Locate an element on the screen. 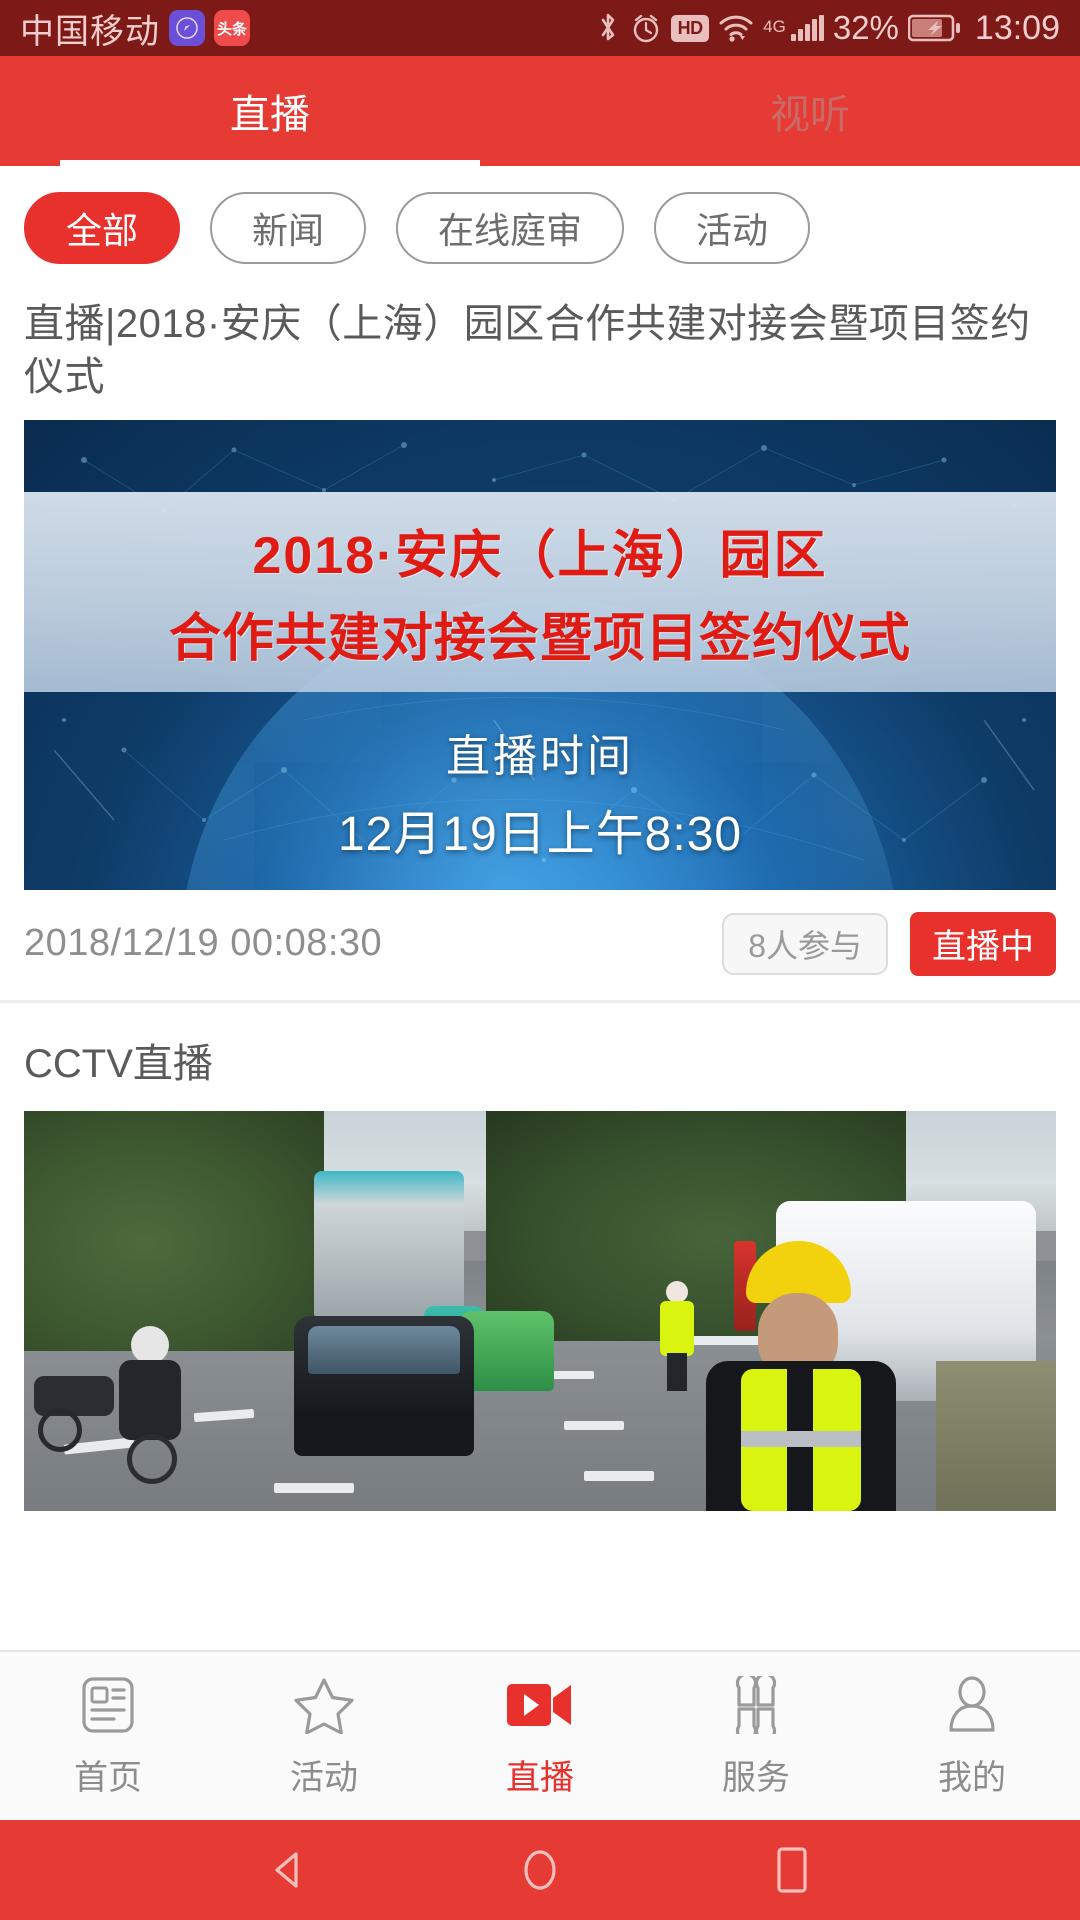 This screenshot has width=1080, height=1920. bottom-navigation-bar: 首页 活动 直播 服务 我的 is located at coordinates (540, 1735).